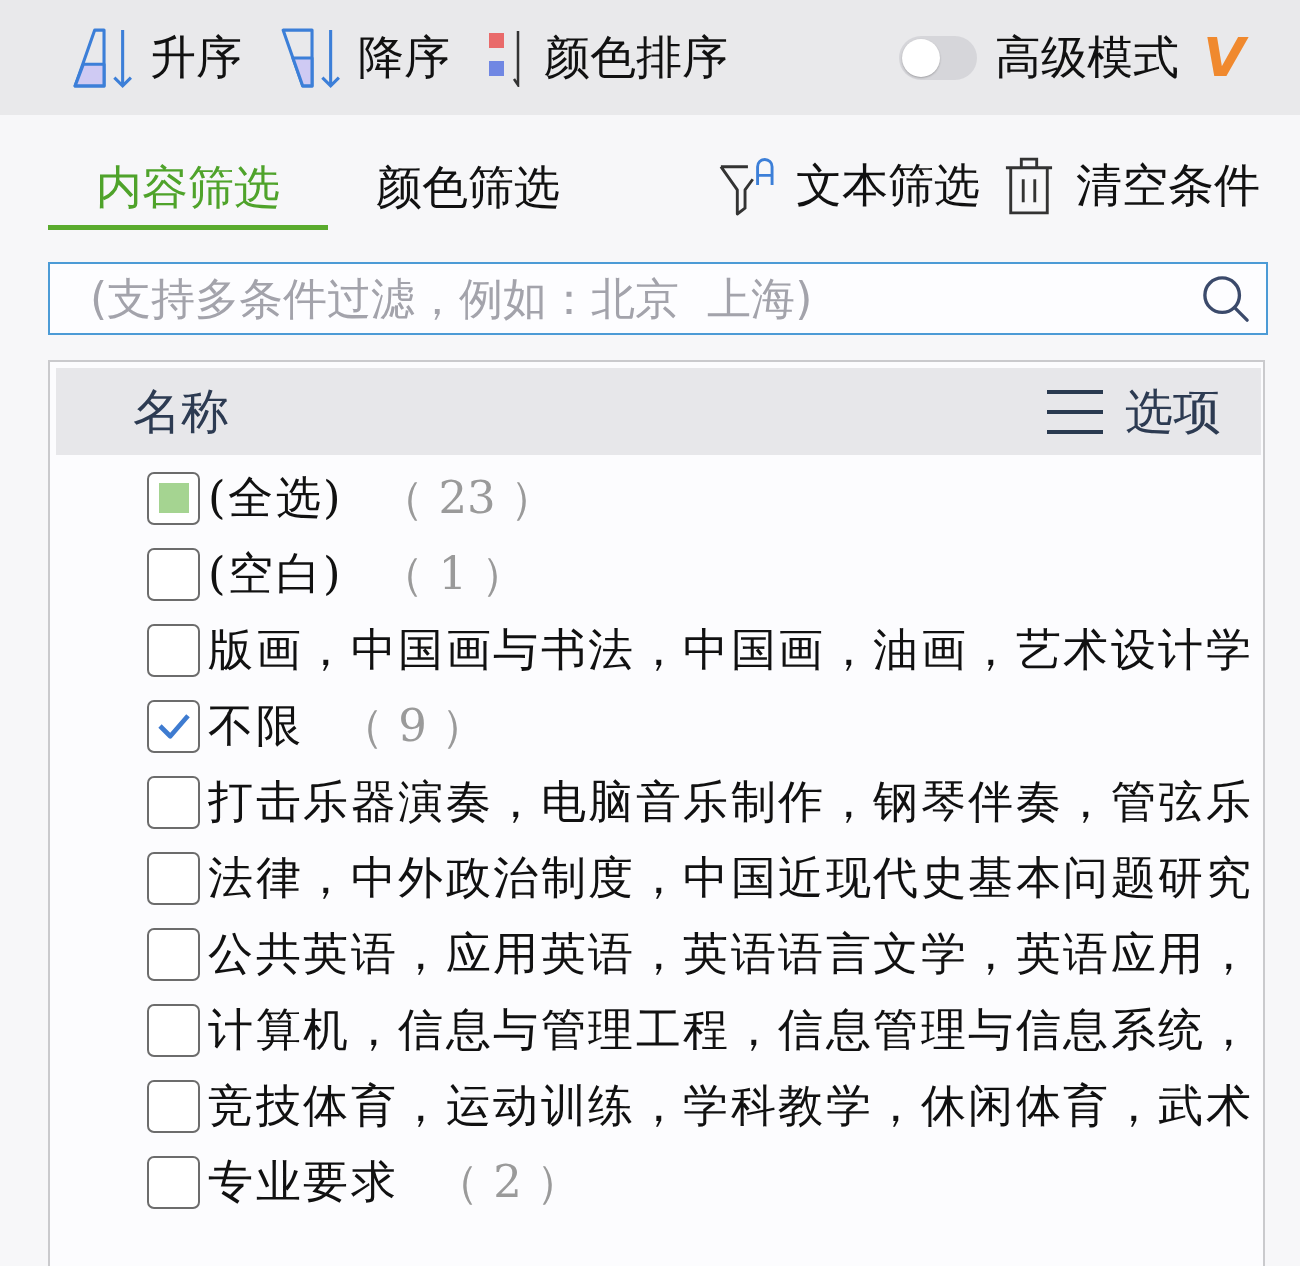 The width and height of the screenshot is (1300, 1266). What do you see at coordinates (181, 411) in the screenshot?
I see `column-title: 名称` at bounding box center [181, 411].